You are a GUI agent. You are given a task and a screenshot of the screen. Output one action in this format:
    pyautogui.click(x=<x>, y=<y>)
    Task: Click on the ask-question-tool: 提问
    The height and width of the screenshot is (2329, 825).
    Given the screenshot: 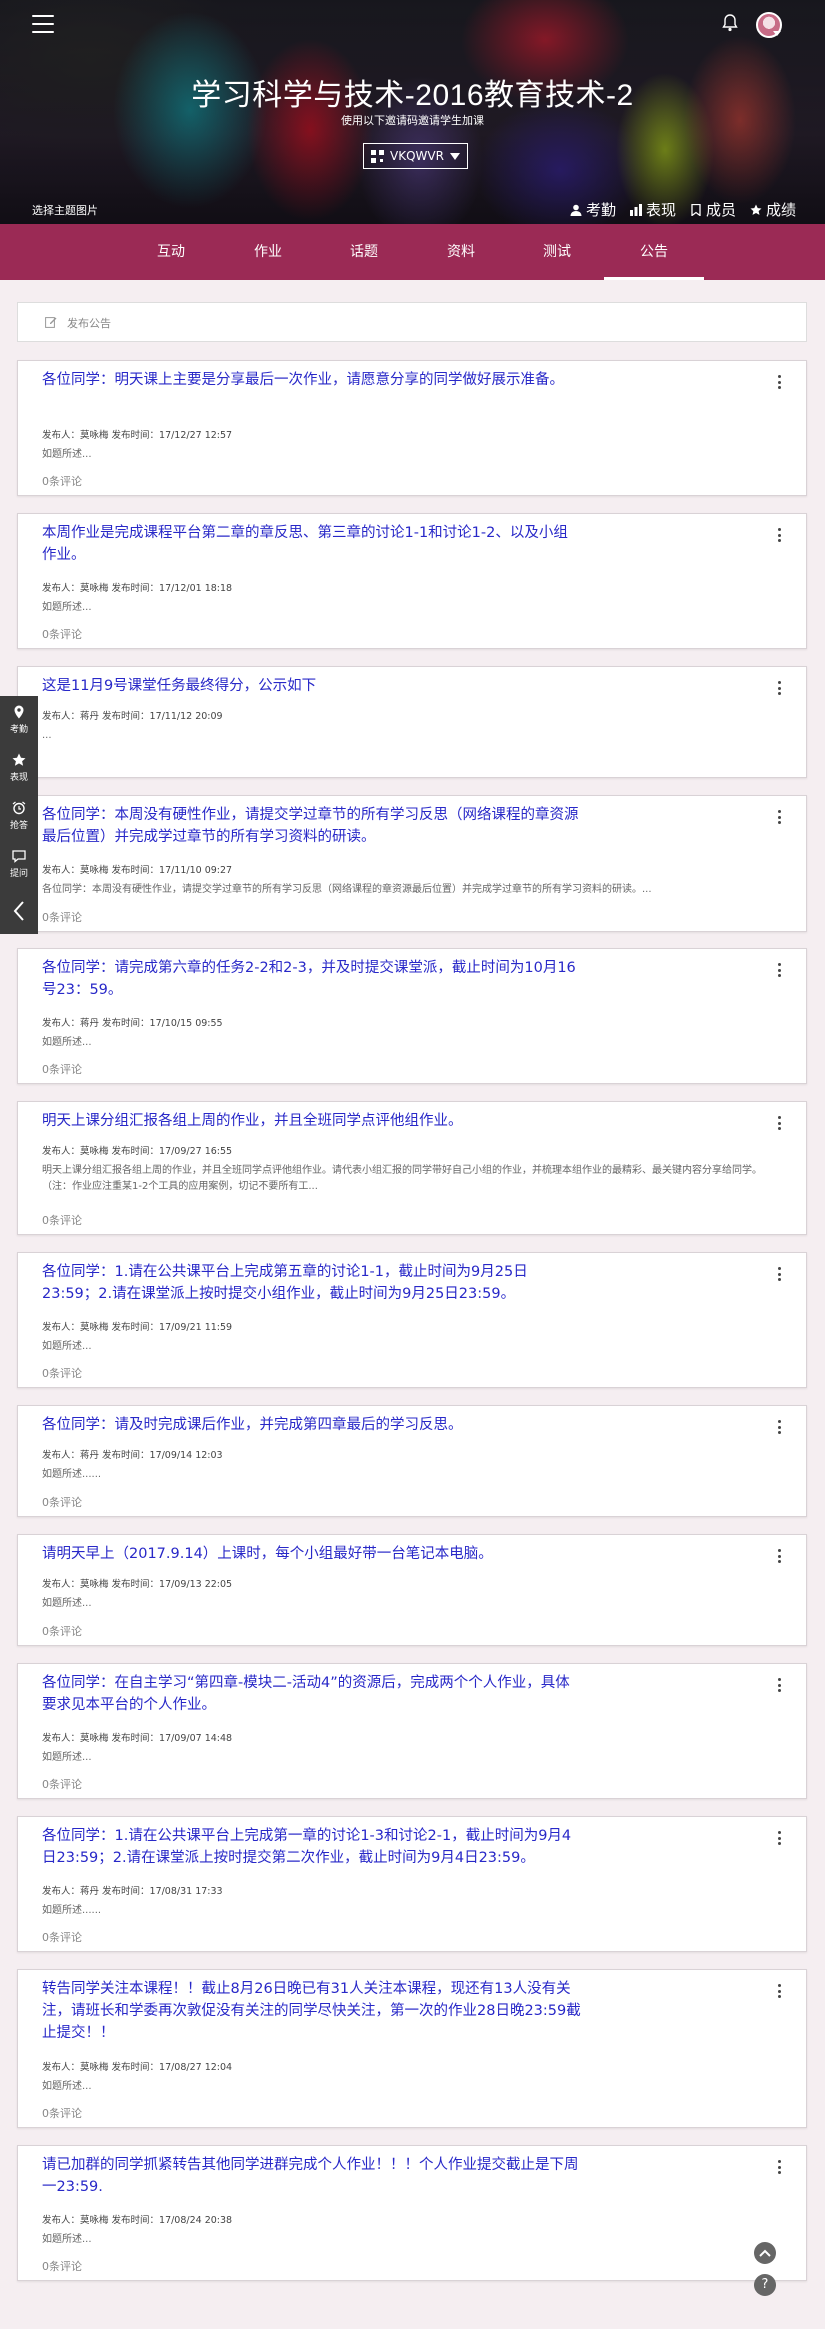 What is the action you would take?
    pyautogui.click(x=19, y=864)
    